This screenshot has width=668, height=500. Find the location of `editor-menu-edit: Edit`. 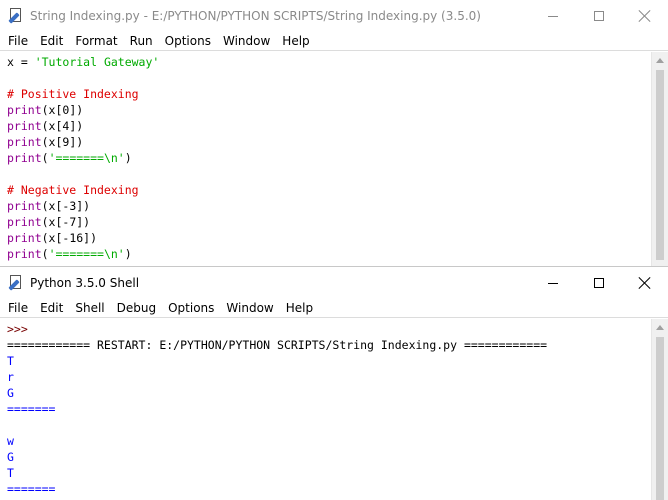

editor-menu-edit: Edit is located at coordinates (51, 41).